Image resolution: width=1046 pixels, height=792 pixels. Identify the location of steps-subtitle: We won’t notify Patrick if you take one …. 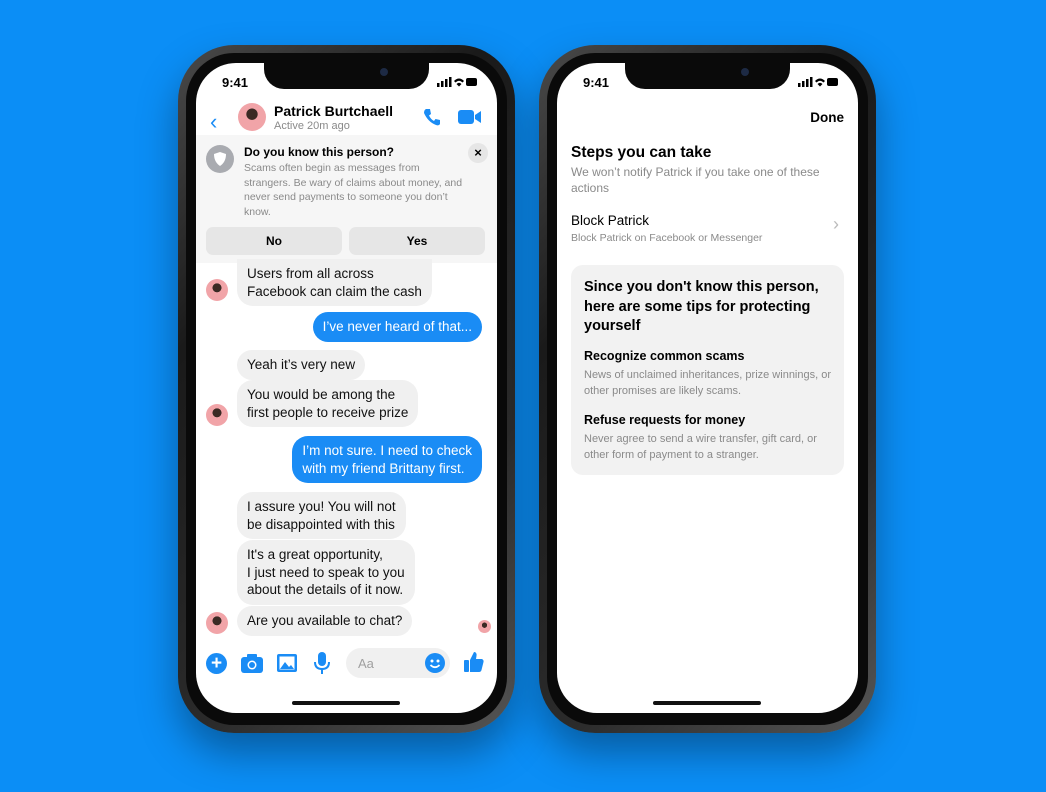
(695, 180).